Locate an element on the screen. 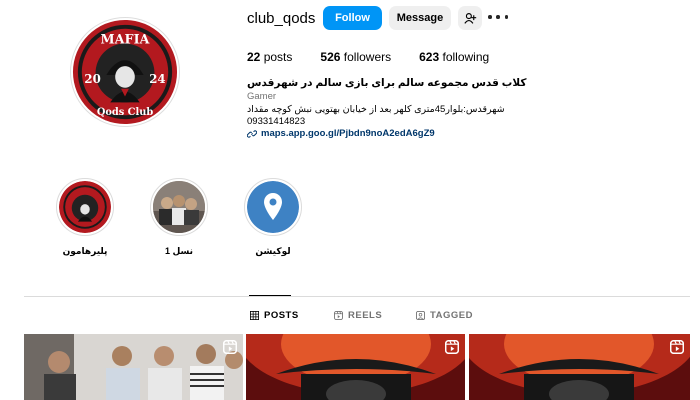 The height and width of the screenshot is (400, 700). profile-username: club_qods is located at coordinates (281, 18).